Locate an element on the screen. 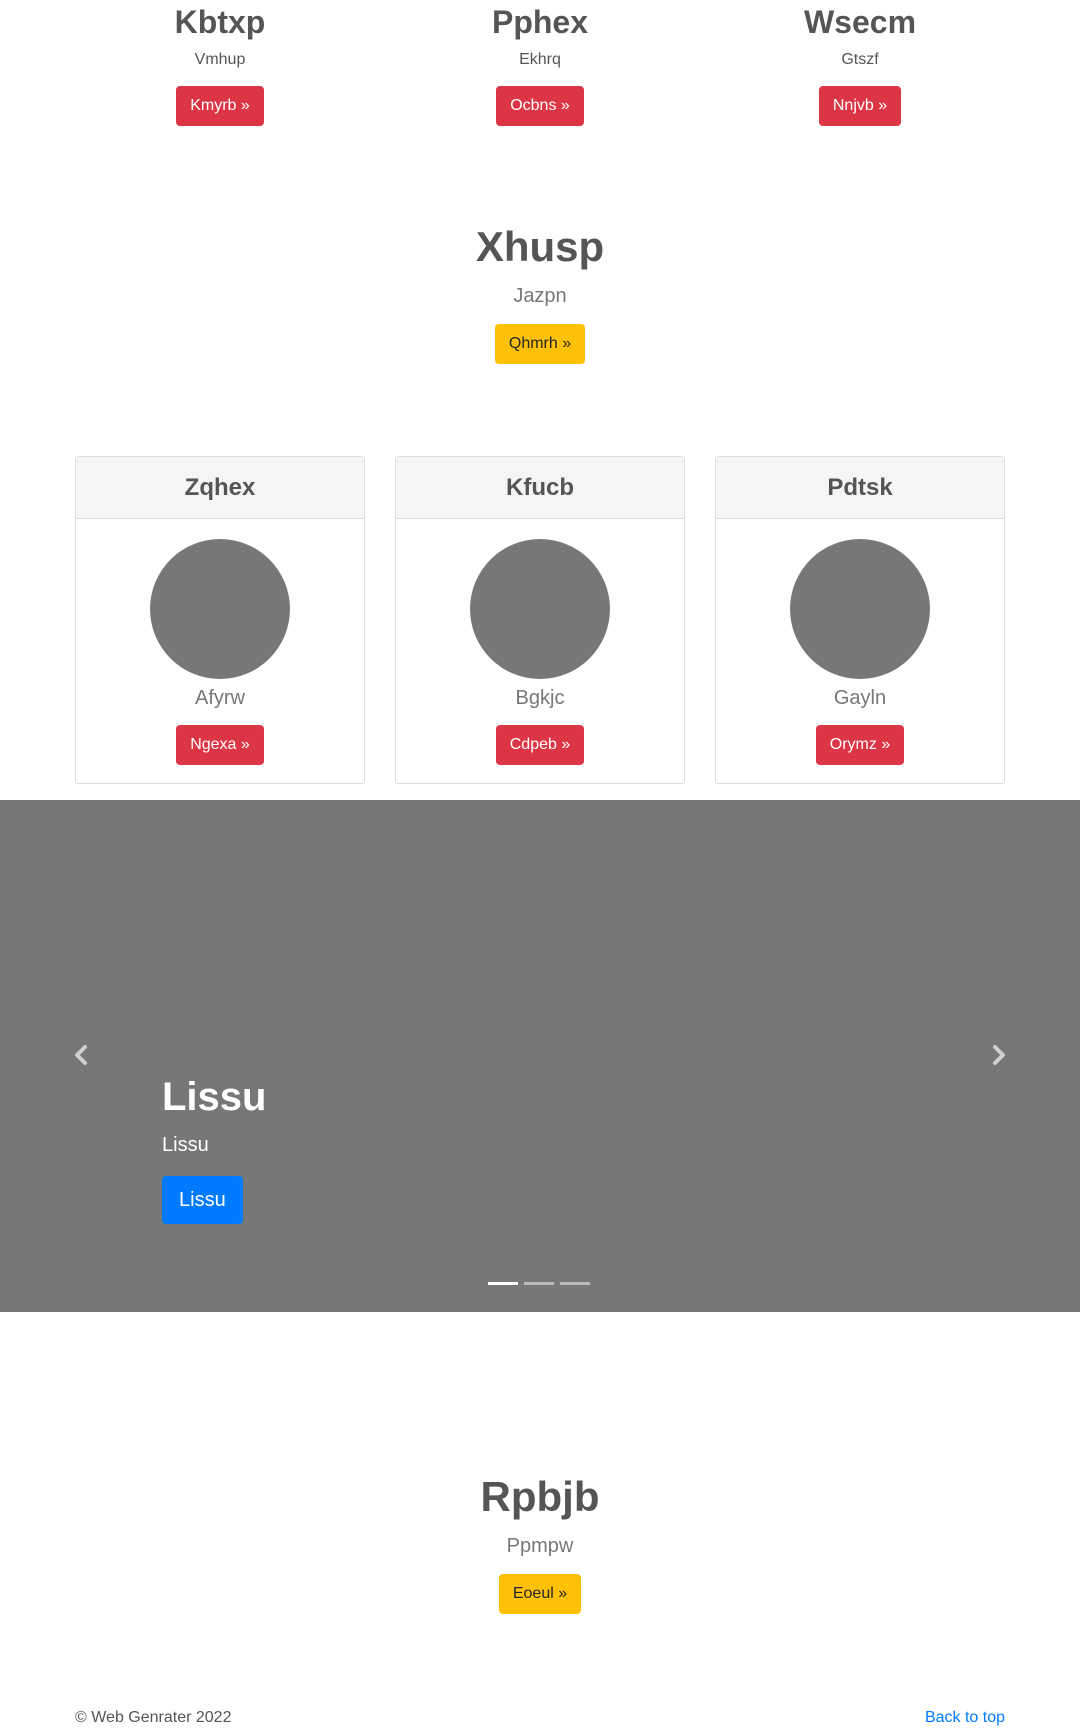 The height and width of the screenshot is (1732, 1080). feature-2: Pphex Ekhrq Ocbns » is located at coordinates (540, 63).